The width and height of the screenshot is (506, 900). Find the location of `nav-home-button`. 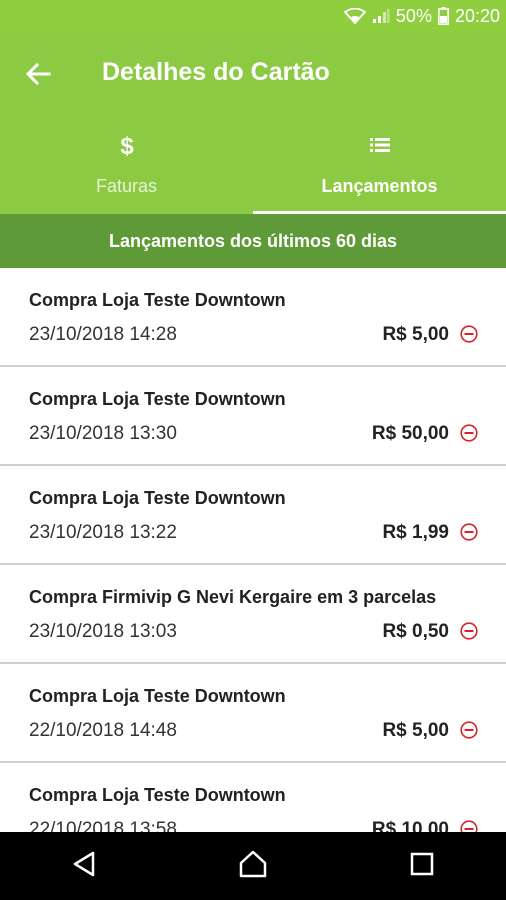

nav-home-button is located at coordinates (253, 866).